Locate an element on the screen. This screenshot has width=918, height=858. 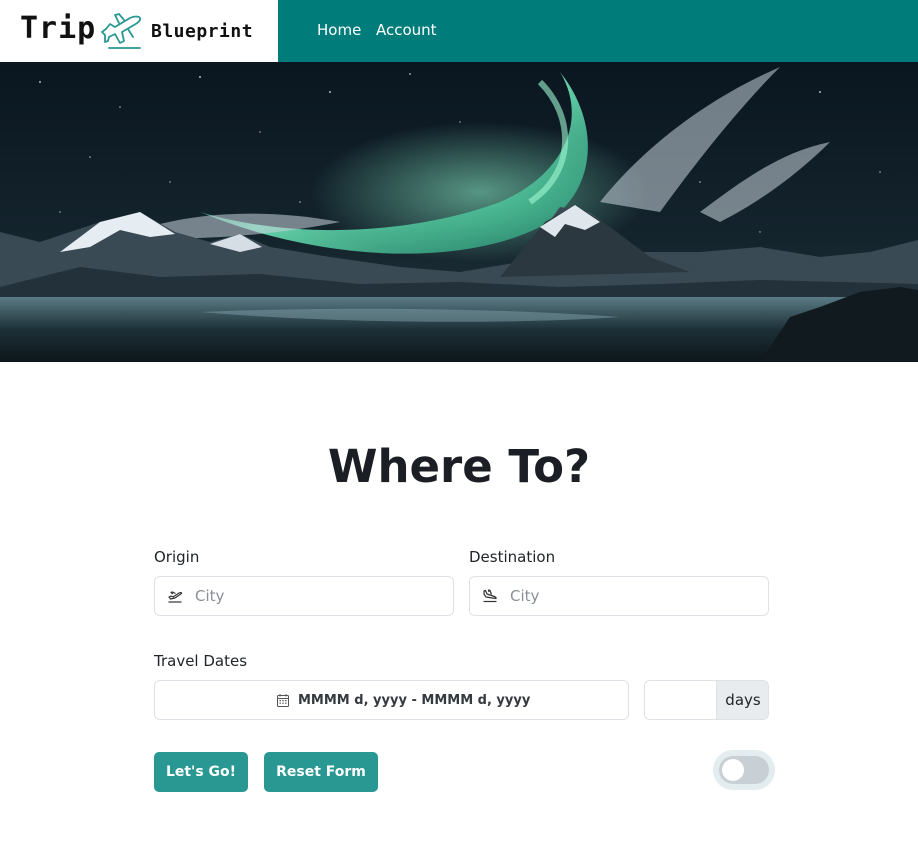
destination-city-input is located at coordinates (635, 596).